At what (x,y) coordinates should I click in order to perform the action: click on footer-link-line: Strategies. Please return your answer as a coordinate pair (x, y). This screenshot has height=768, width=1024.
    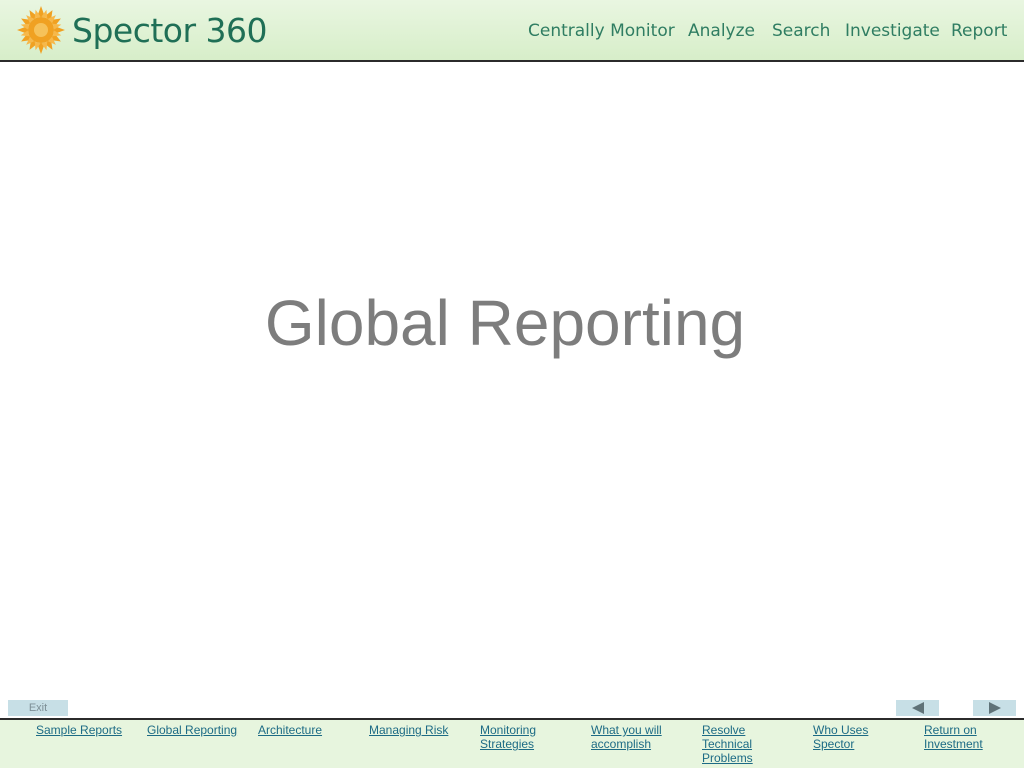
    Looking at the image, I should click on (507, 744).